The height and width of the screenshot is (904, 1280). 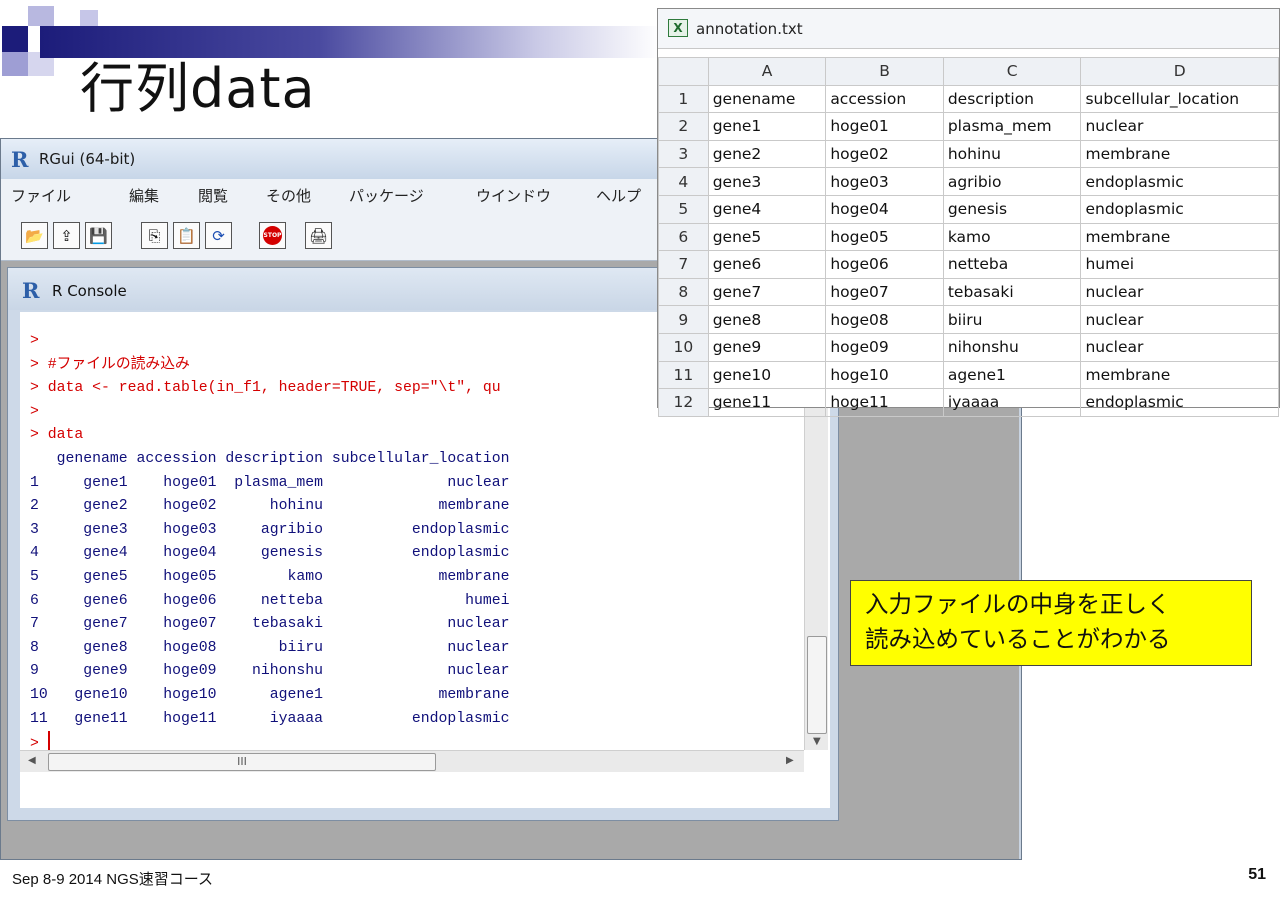 I want to click on refresh-icon: ⟳, so click(x=218, y=235).